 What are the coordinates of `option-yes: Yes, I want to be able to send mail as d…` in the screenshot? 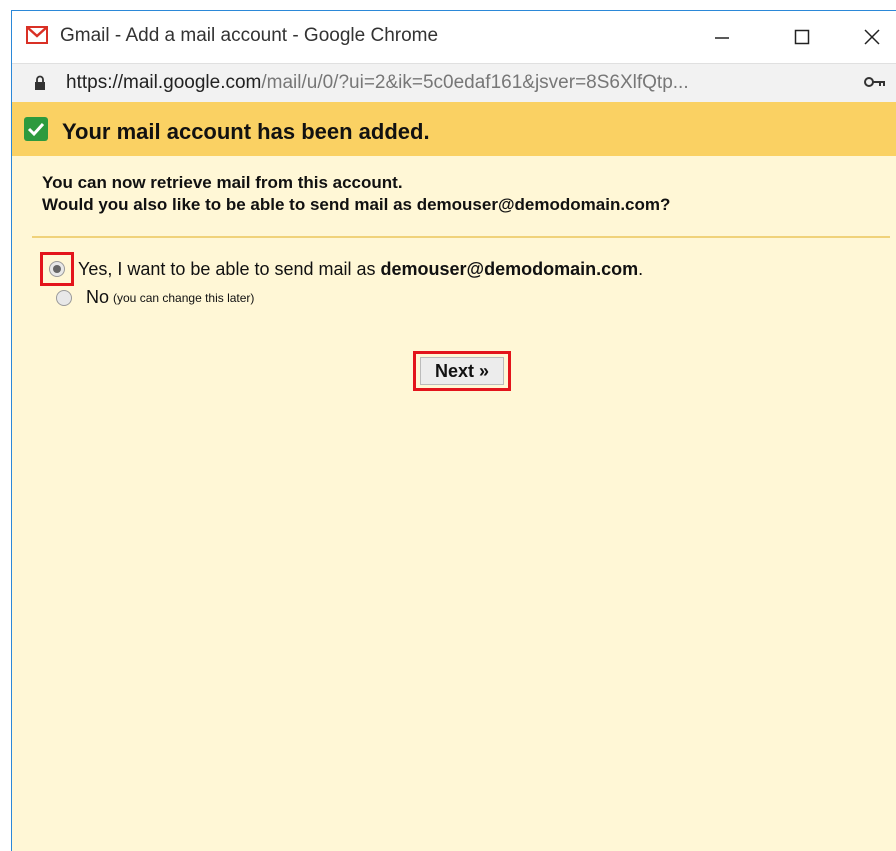 It's located at (341, 269).